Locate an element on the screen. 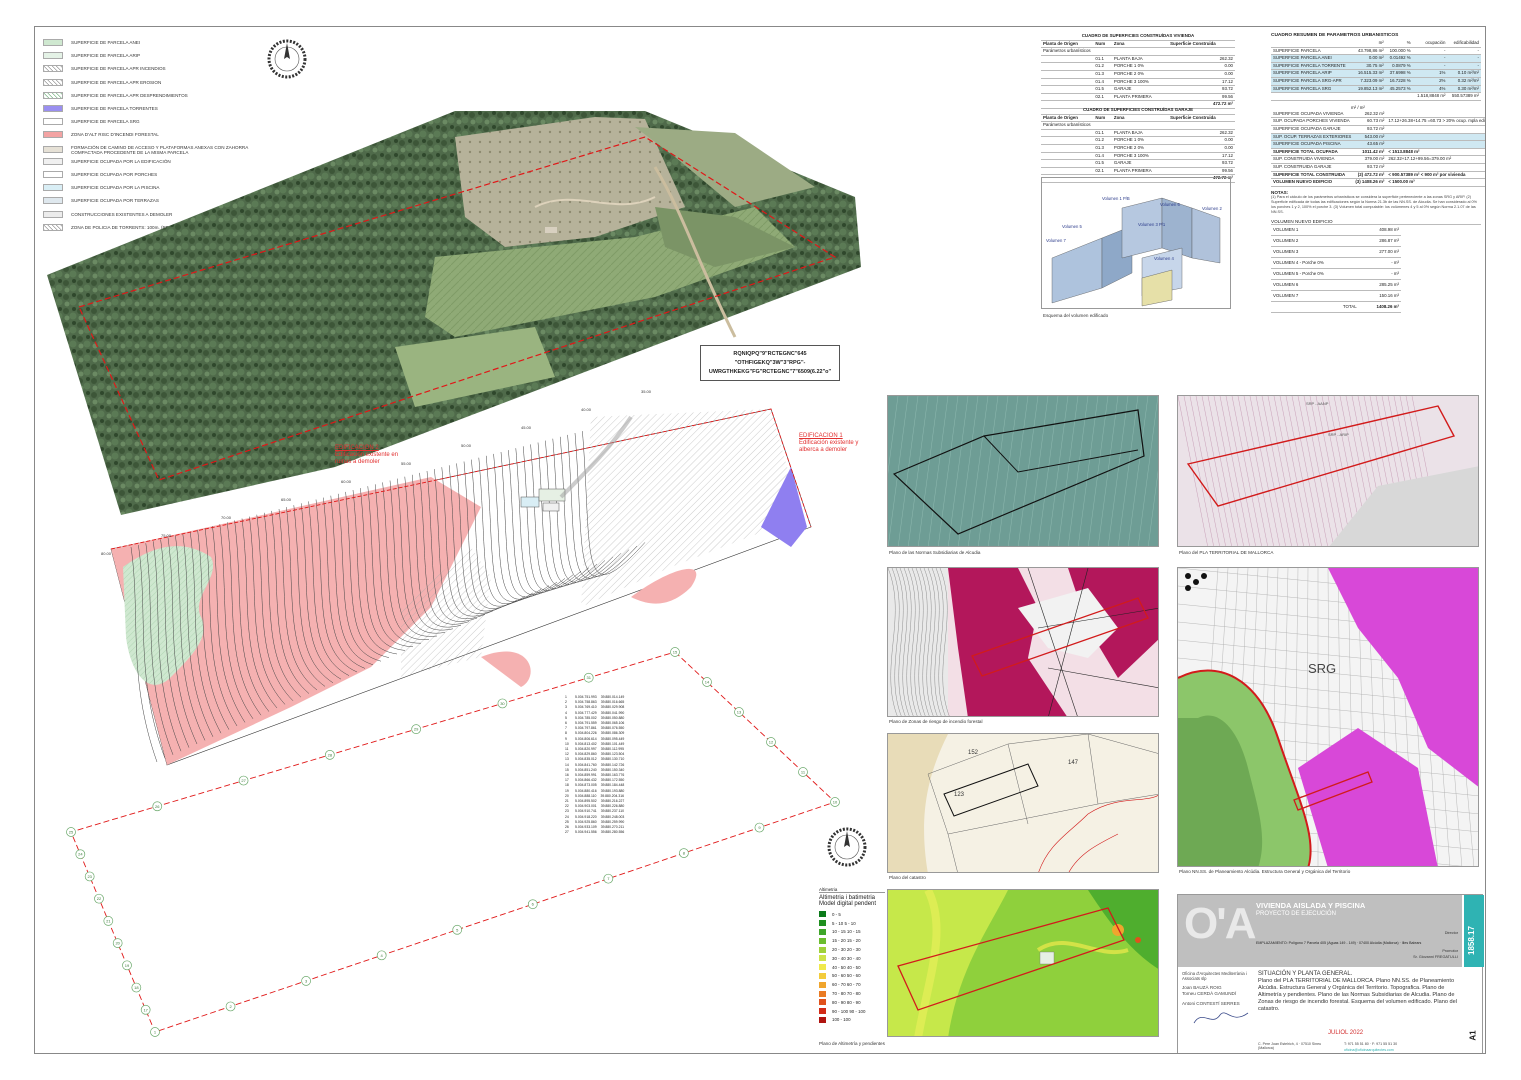  vertex-marker: 31 is located at coordinates (588, 677).